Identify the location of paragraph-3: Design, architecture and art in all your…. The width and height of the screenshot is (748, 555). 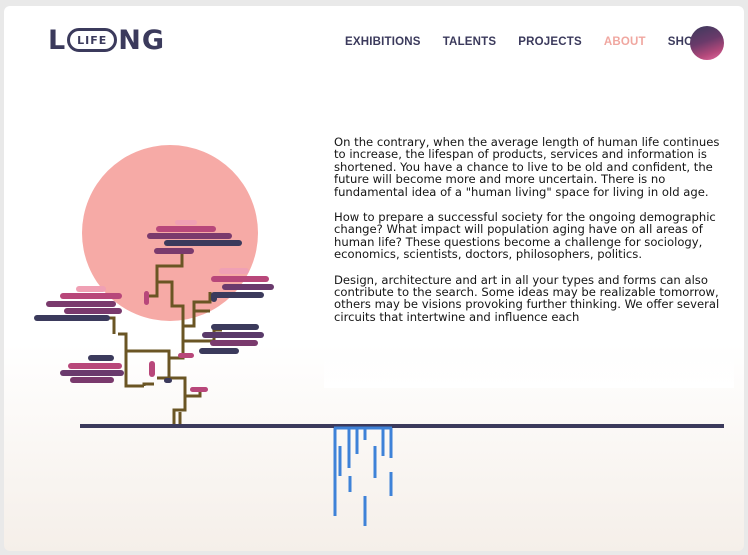
(527, 298).